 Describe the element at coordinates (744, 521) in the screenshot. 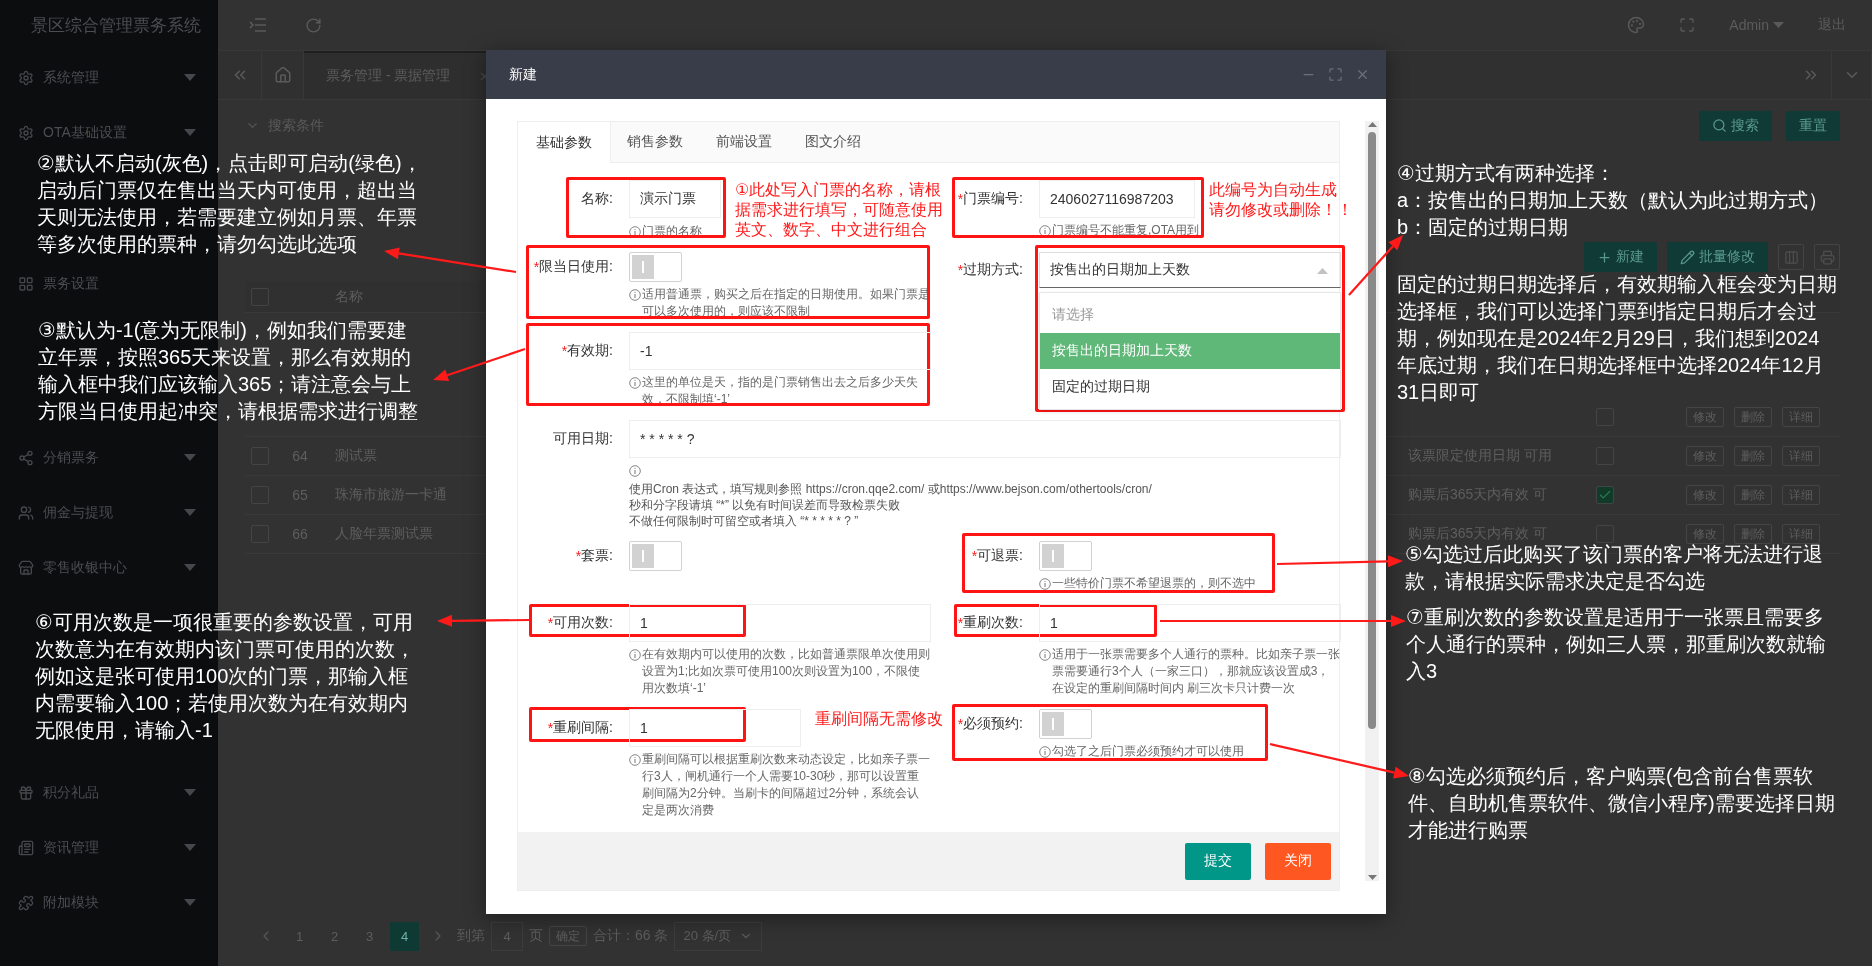

I see `hint-text: 不做任何限制时可留空或者填入 “* * * * * ? ”` at that location.